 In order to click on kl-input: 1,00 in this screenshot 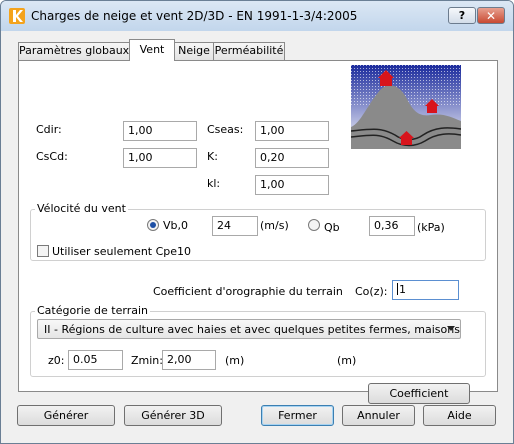, I will do `click(292, 185)`.